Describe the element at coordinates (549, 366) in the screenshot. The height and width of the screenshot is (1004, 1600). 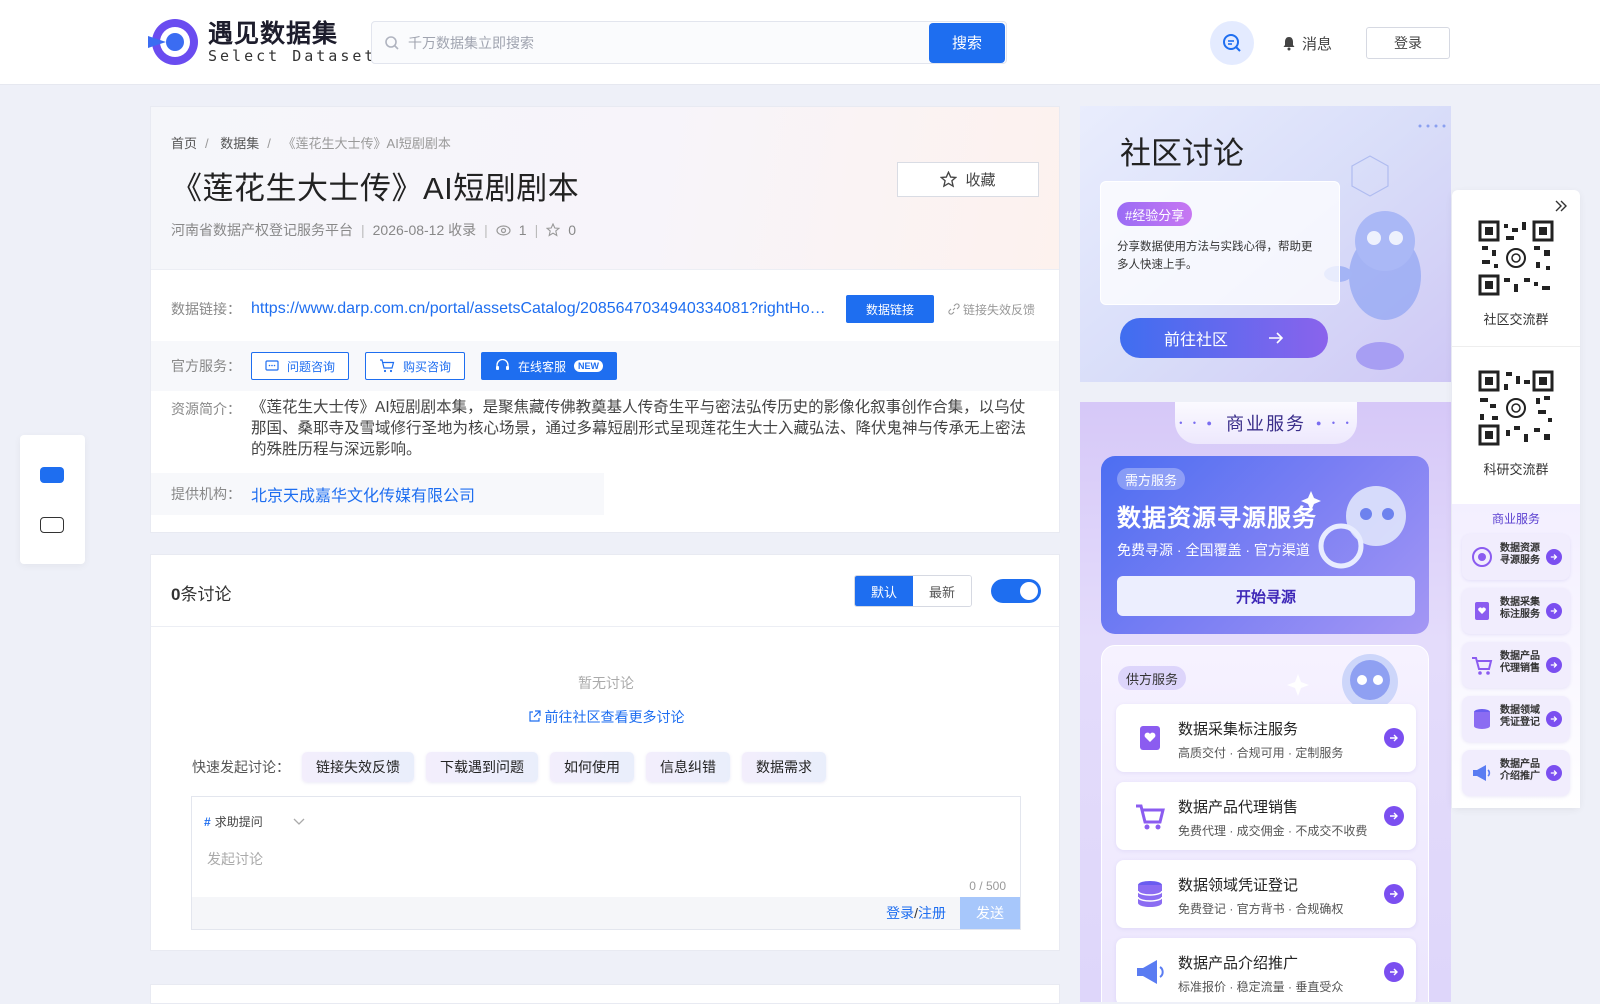
I see `online-support-button: 在线客服 NEW` at that location.